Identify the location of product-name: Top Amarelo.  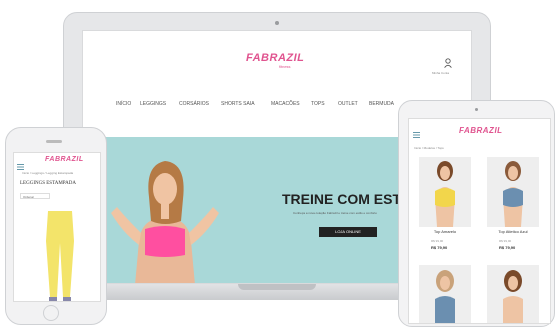
(445, 231).